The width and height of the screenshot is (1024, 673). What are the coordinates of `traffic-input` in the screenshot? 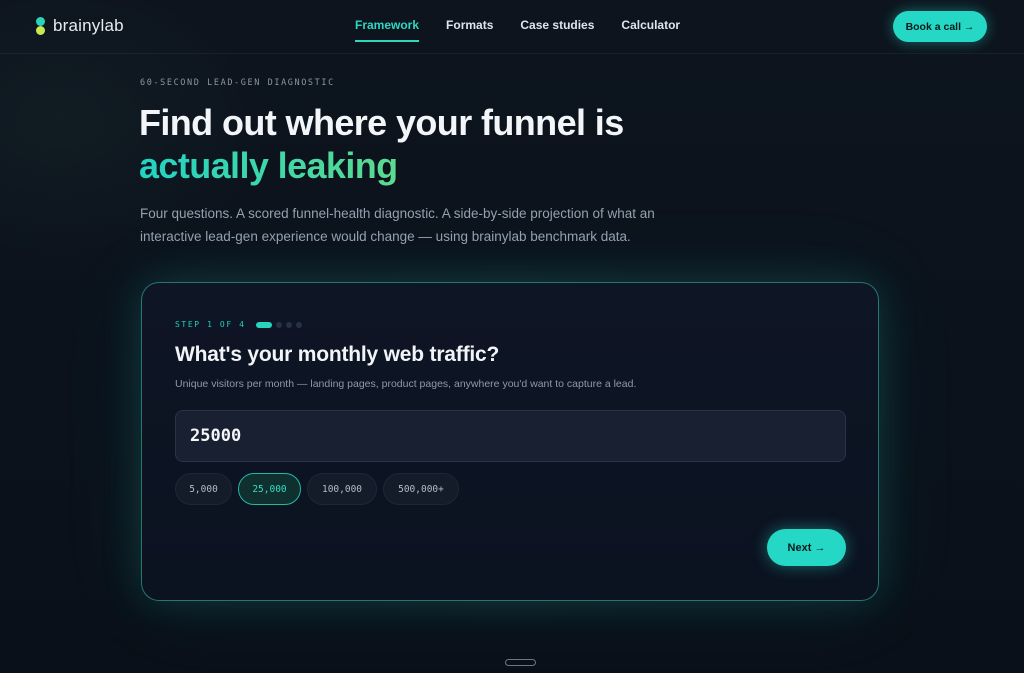 It's located at (510, 436).